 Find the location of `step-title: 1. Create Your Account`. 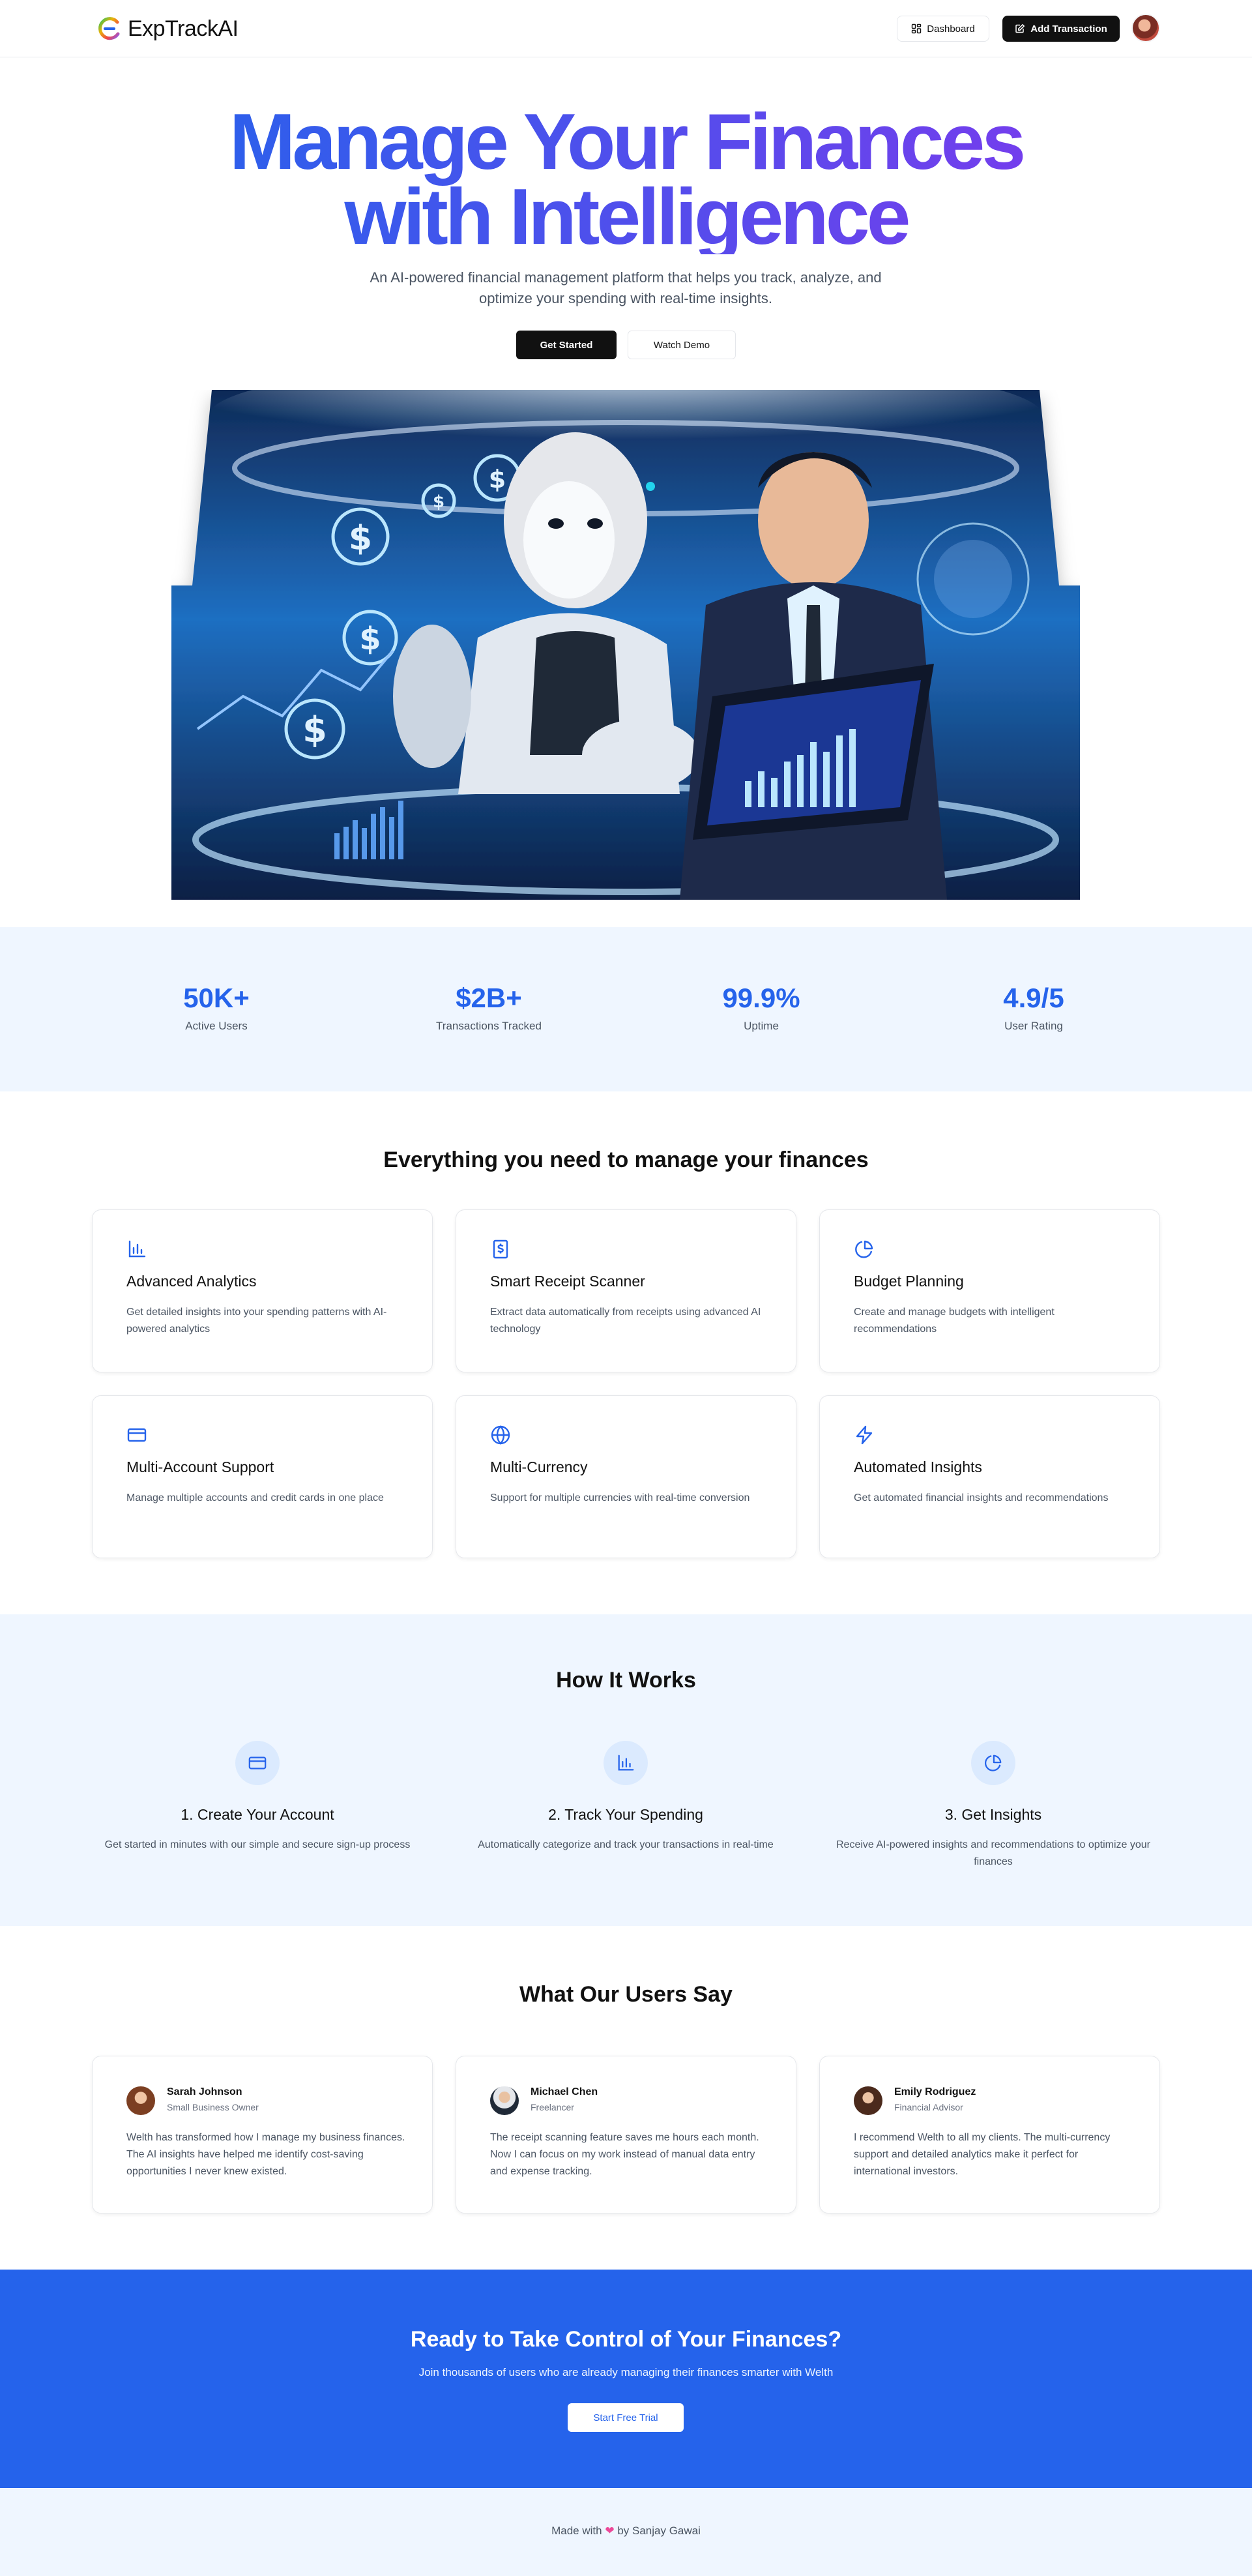

step-title: 1. Create Your Account is located at coordinates (257, 1814).